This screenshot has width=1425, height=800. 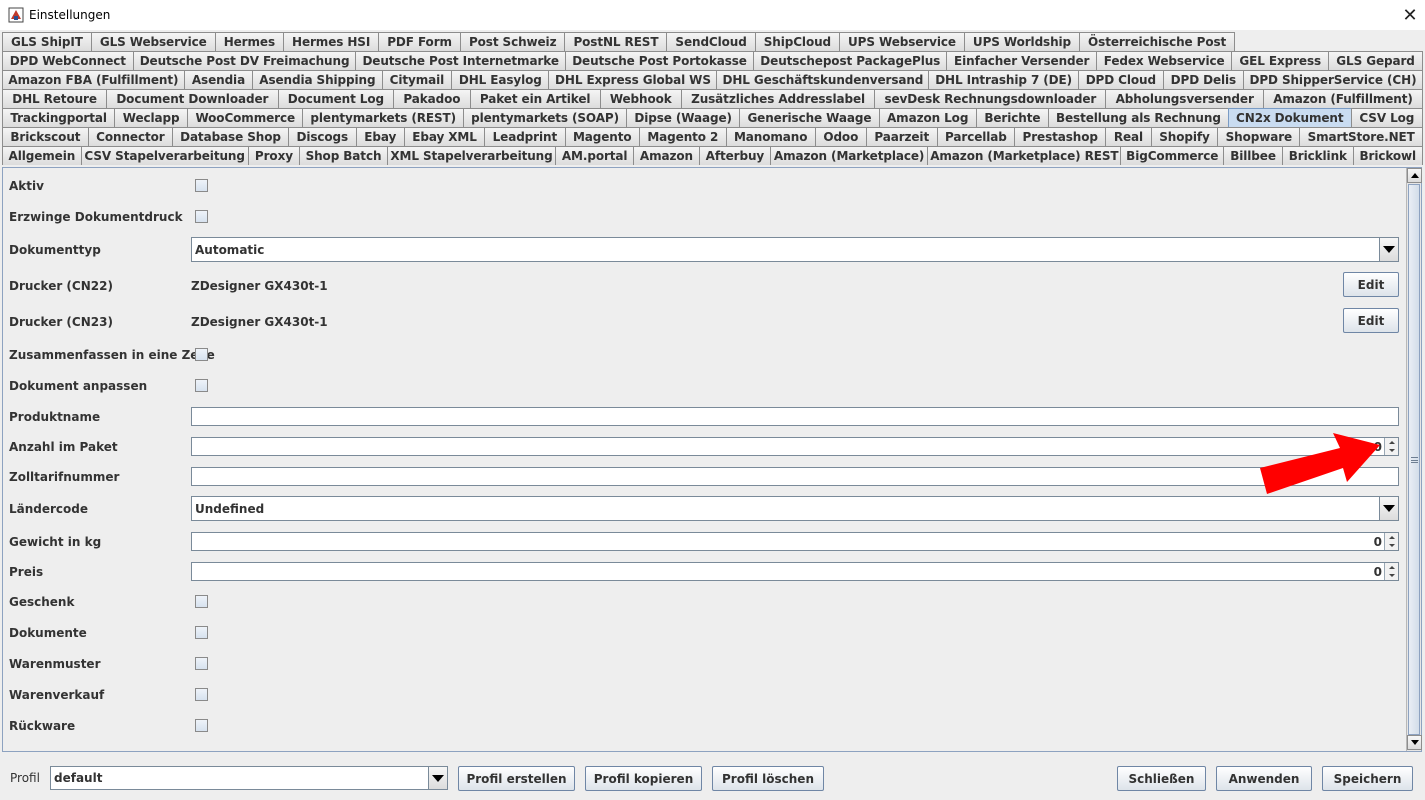 What do you see at coordinates (245, 117) in the screenshot?
I see `tab-woocommerce: WooCommerce` at bounding box center [245, 117].